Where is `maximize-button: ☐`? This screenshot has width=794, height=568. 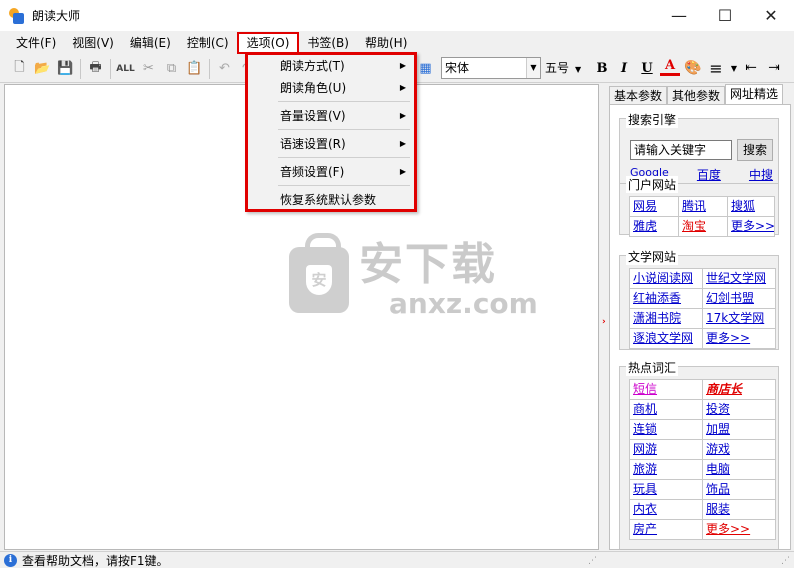
maximize-button: ☐ is located at coordinates (725, 15).